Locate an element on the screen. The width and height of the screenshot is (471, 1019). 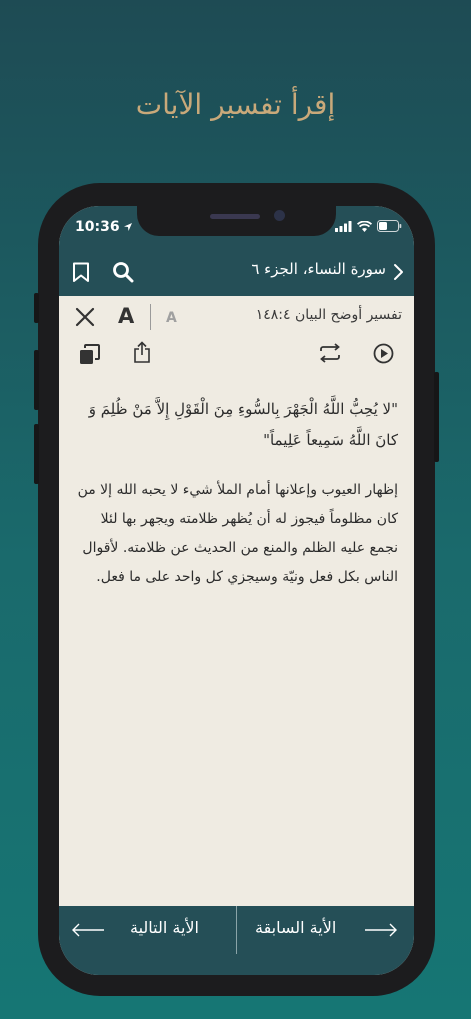
font-size-decrease-button: A is located at coordinates (171, 318).